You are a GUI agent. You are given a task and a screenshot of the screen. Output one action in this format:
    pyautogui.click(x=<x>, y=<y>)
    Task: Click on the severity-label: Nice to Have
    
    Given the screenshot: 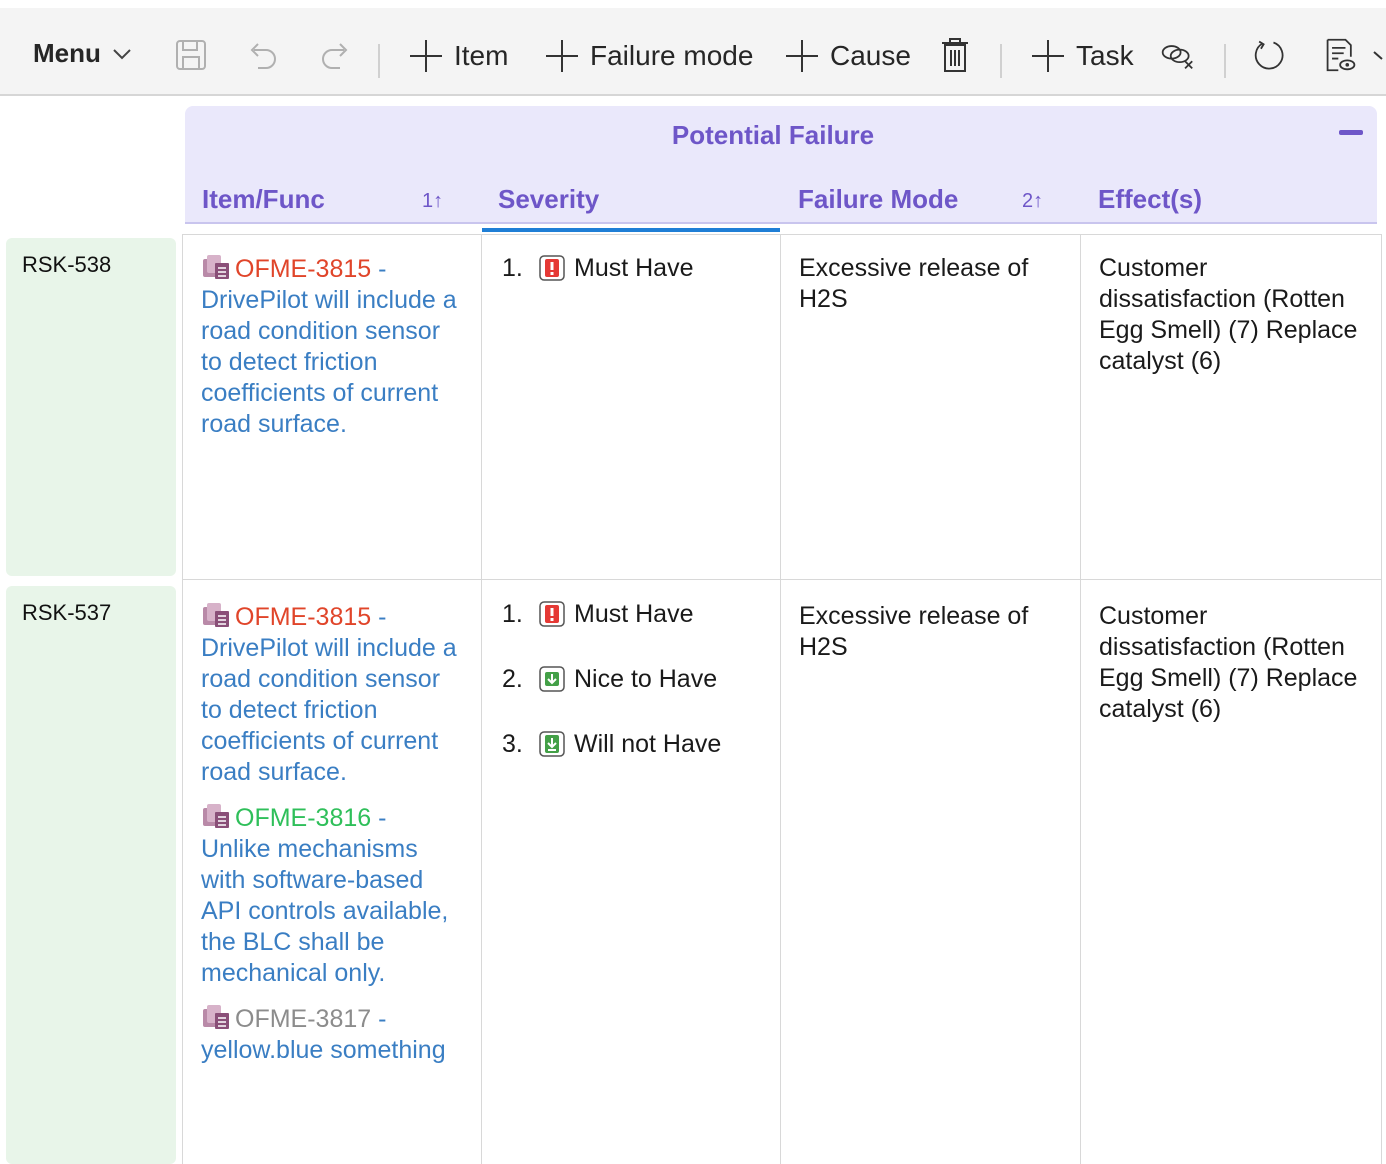 What is the action you would take?
    pyautogui.click(x=646, y=678)
    